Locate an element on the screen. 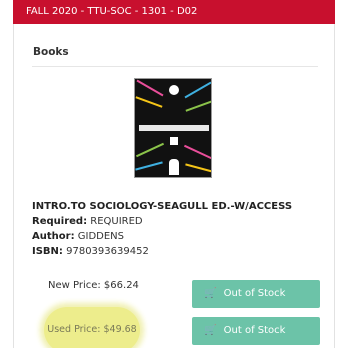 This screenshot has width=348, height=348. course-title: FALL 2020 - TTU-SOC - 1301 - D02 is located at coordinates (112, 11).